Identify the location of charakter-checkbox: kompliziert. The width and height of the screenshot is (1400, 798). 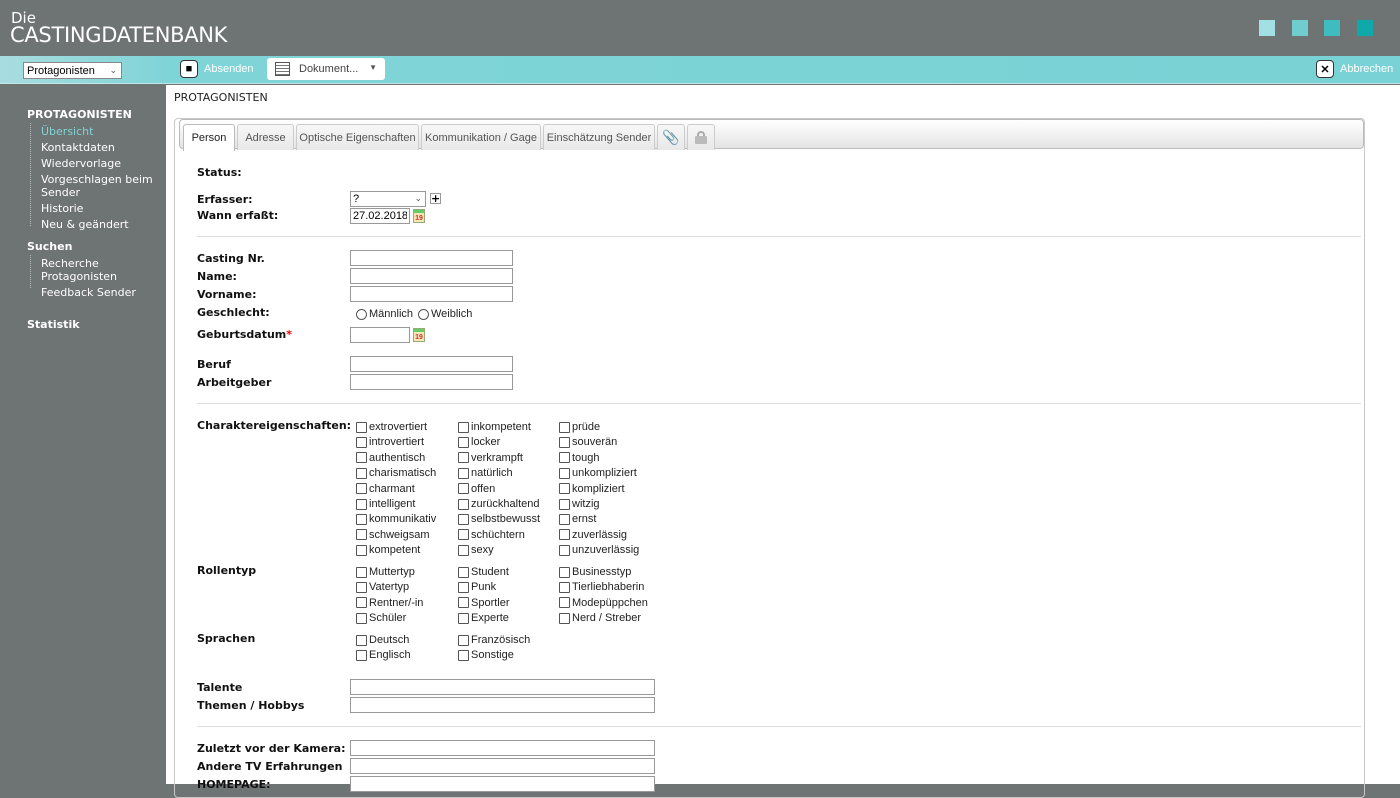
(592, 489).